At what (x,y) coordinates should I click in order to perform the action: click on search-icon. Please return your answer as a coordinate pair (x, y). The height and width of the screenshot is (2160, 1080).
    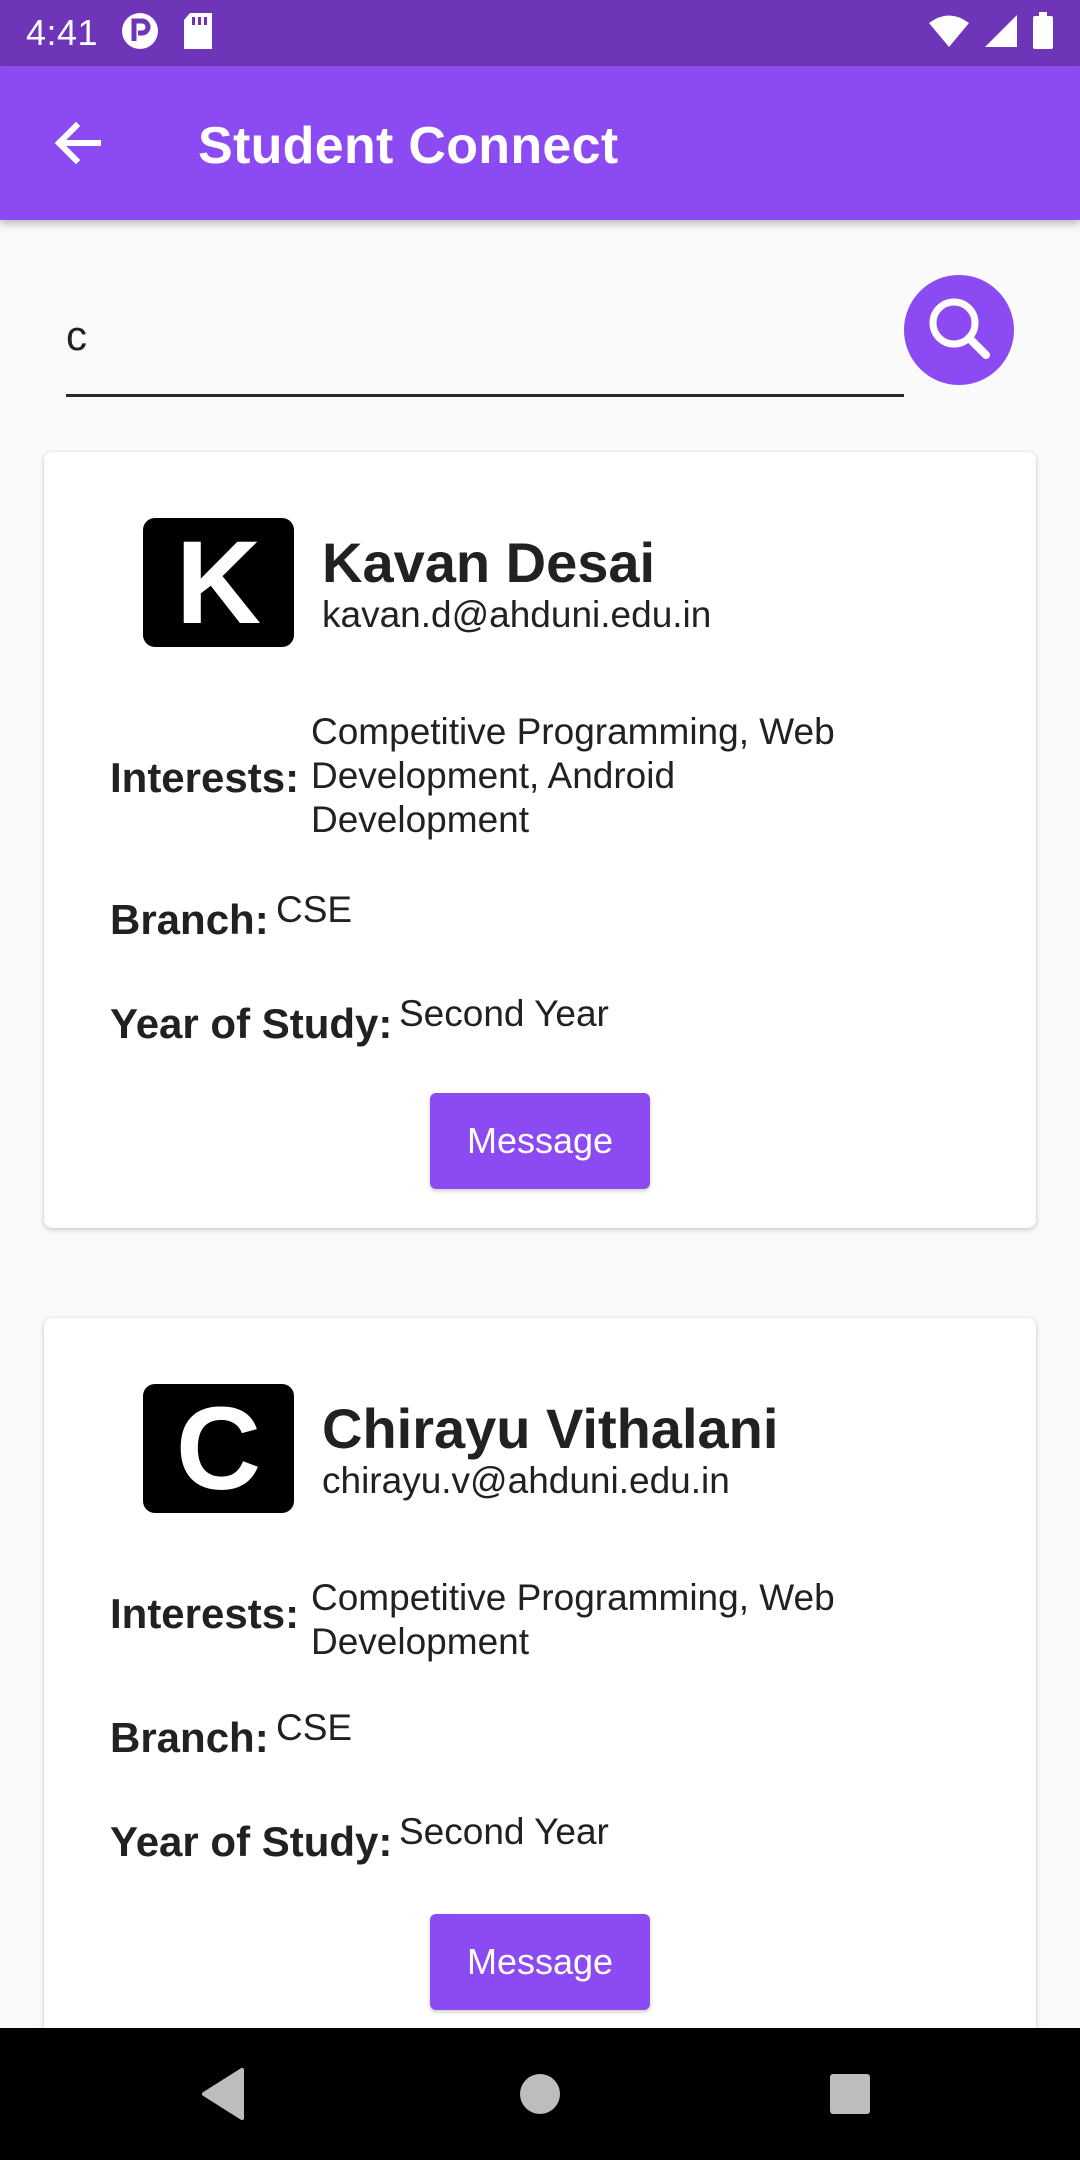
    Looking at the image, I should click on (959, 330).